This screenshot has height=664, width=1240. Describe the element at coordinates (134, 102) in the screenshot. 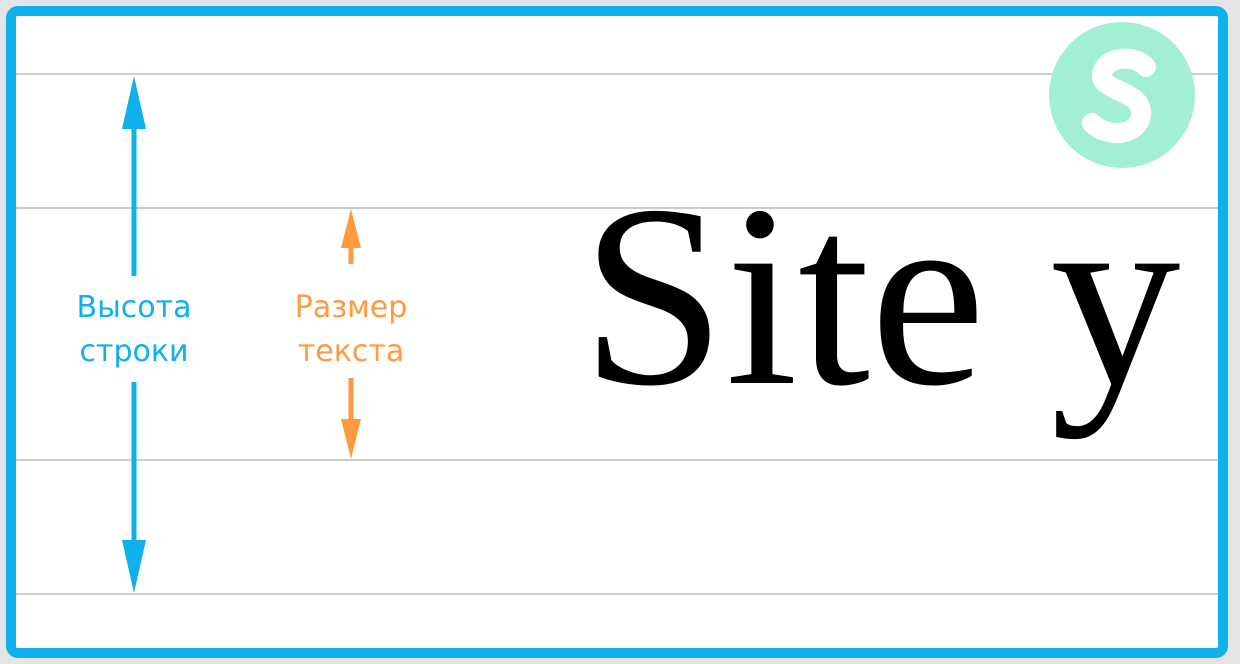

I see `line-height-arrowhead-up` at that location.